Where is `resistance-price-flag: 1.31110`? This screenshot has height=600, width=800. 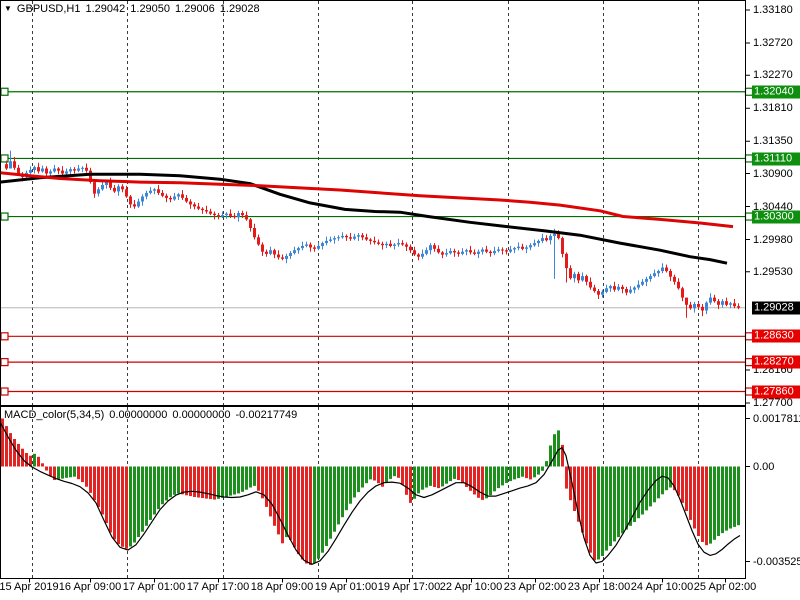 resistance-price-flag: 1.31110 is located at coordinates (776, 158).